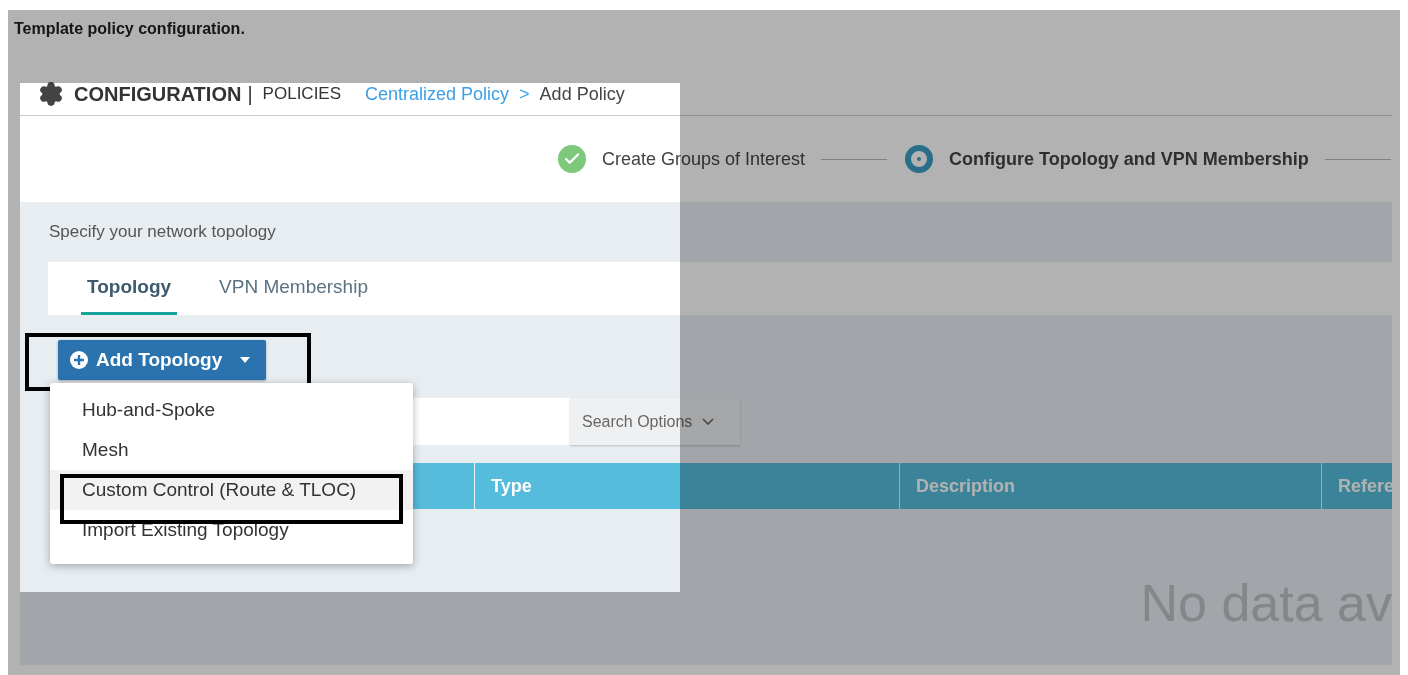  I want to click on chevron-down-icon, so click(708, 421).